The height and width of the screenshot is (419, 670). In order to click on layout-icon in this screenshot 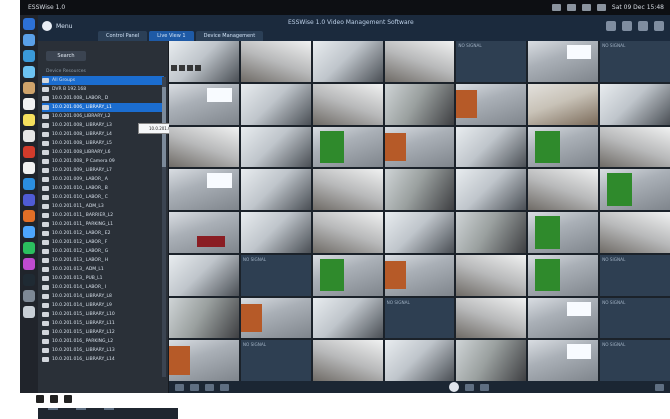, I will do `click(611, 26)`.